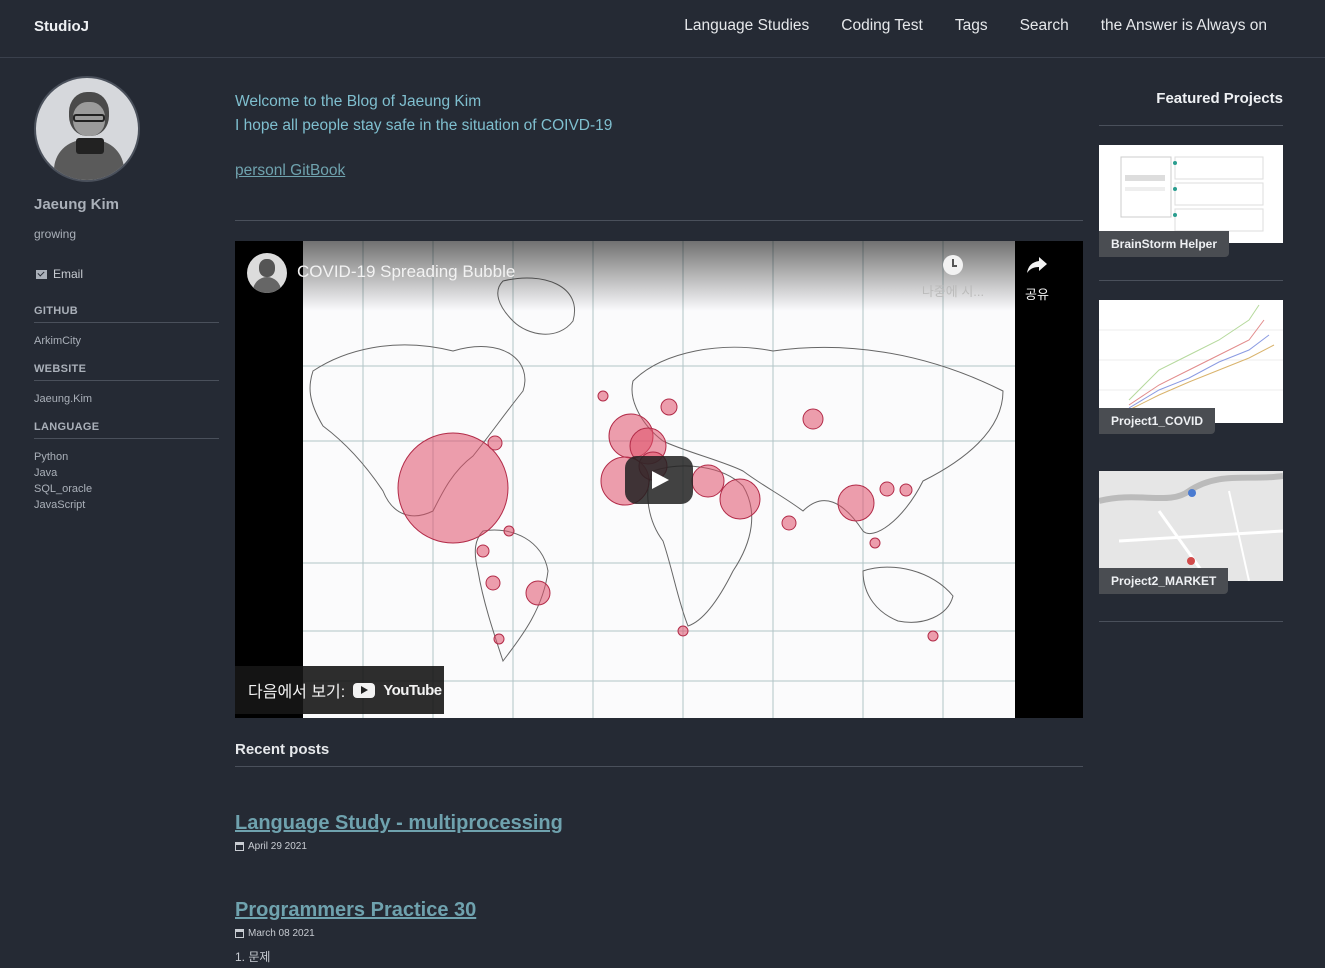 This screenshot has width=1325, height=968. What do you see at coordinates (253, 957) in the screenshot?
I see `post-excerpt: 1. 문제` at bounding box center [253, 957].